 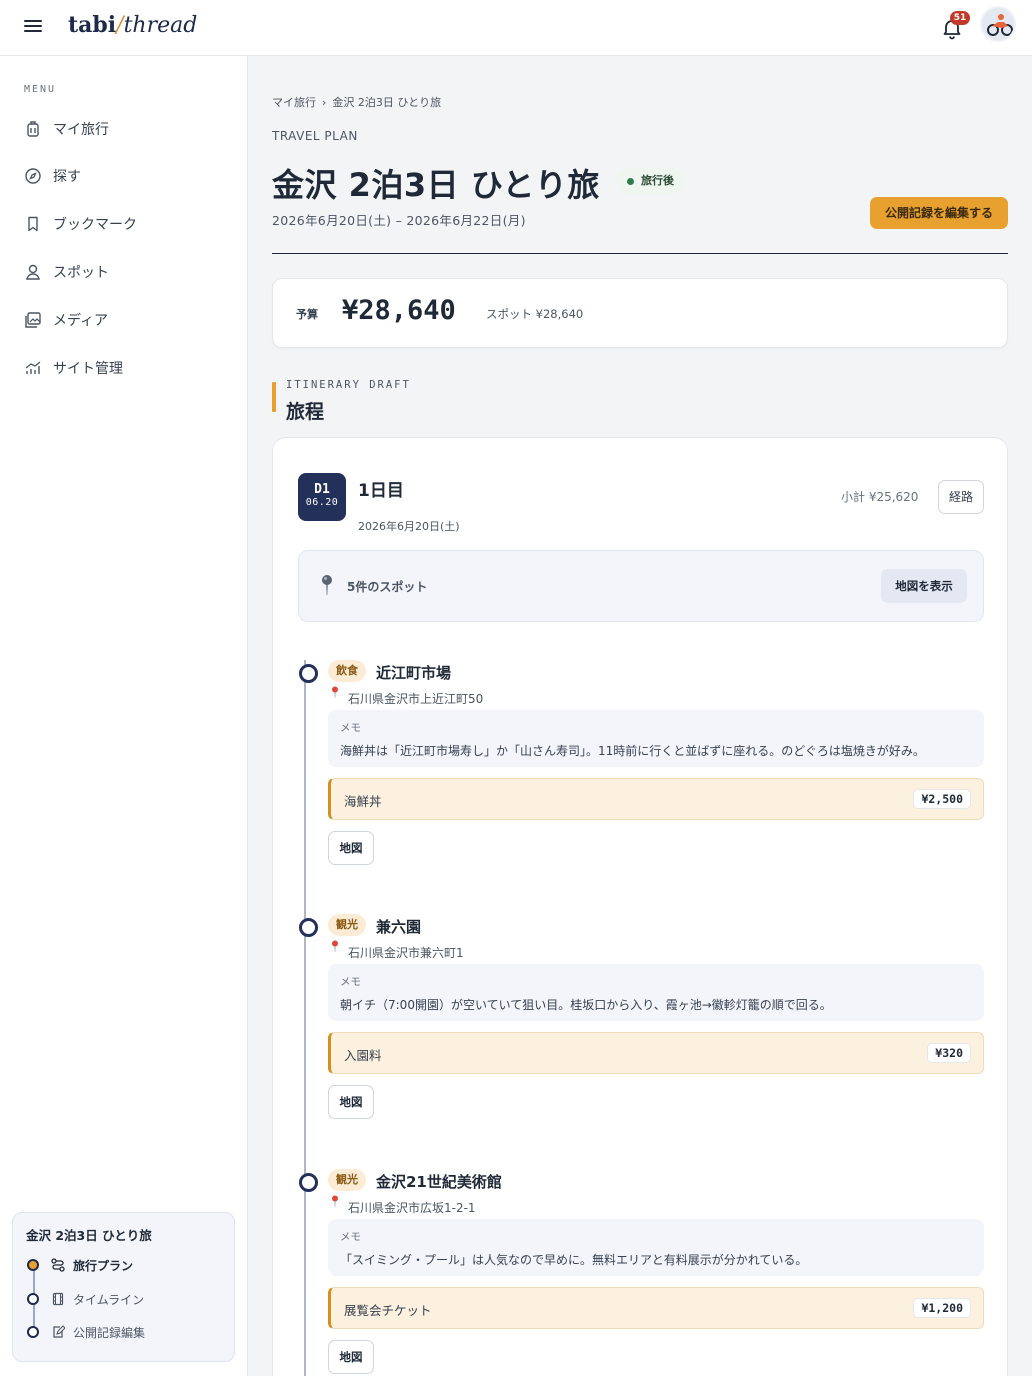 I want to click on avatar, so click(x=998, y=24).